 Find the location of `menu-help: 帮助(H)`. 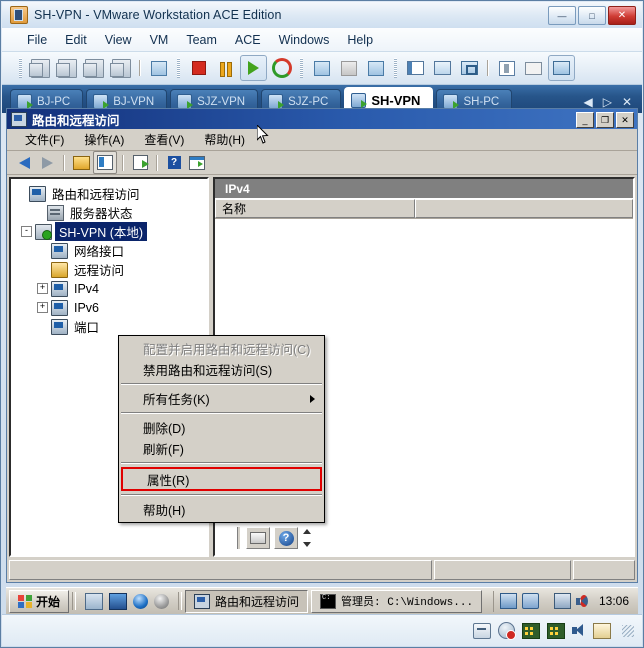

menu-help: 帮助(H) is located at coordinates (221, 509).